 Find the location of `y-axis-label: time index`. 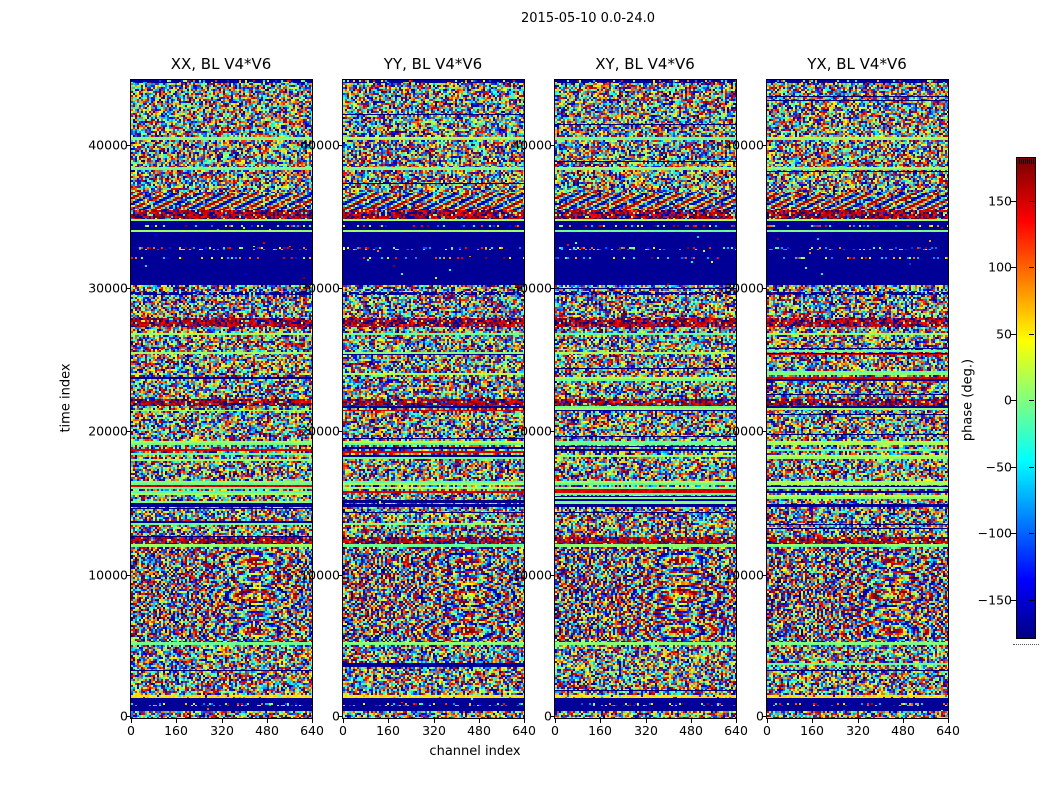

y-axis-label: time index is located at coordinates (66, 398).